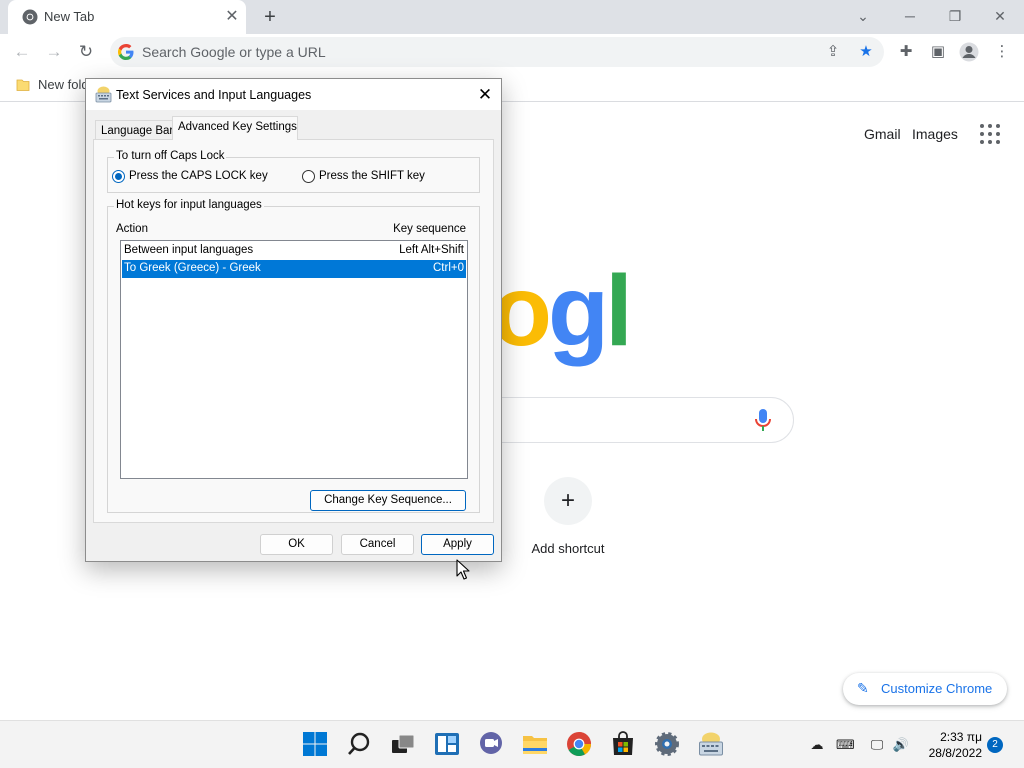  Describe the element at coordinates (901, 745) in the screenshot. I see `volume-icon: 🔊` at that location.